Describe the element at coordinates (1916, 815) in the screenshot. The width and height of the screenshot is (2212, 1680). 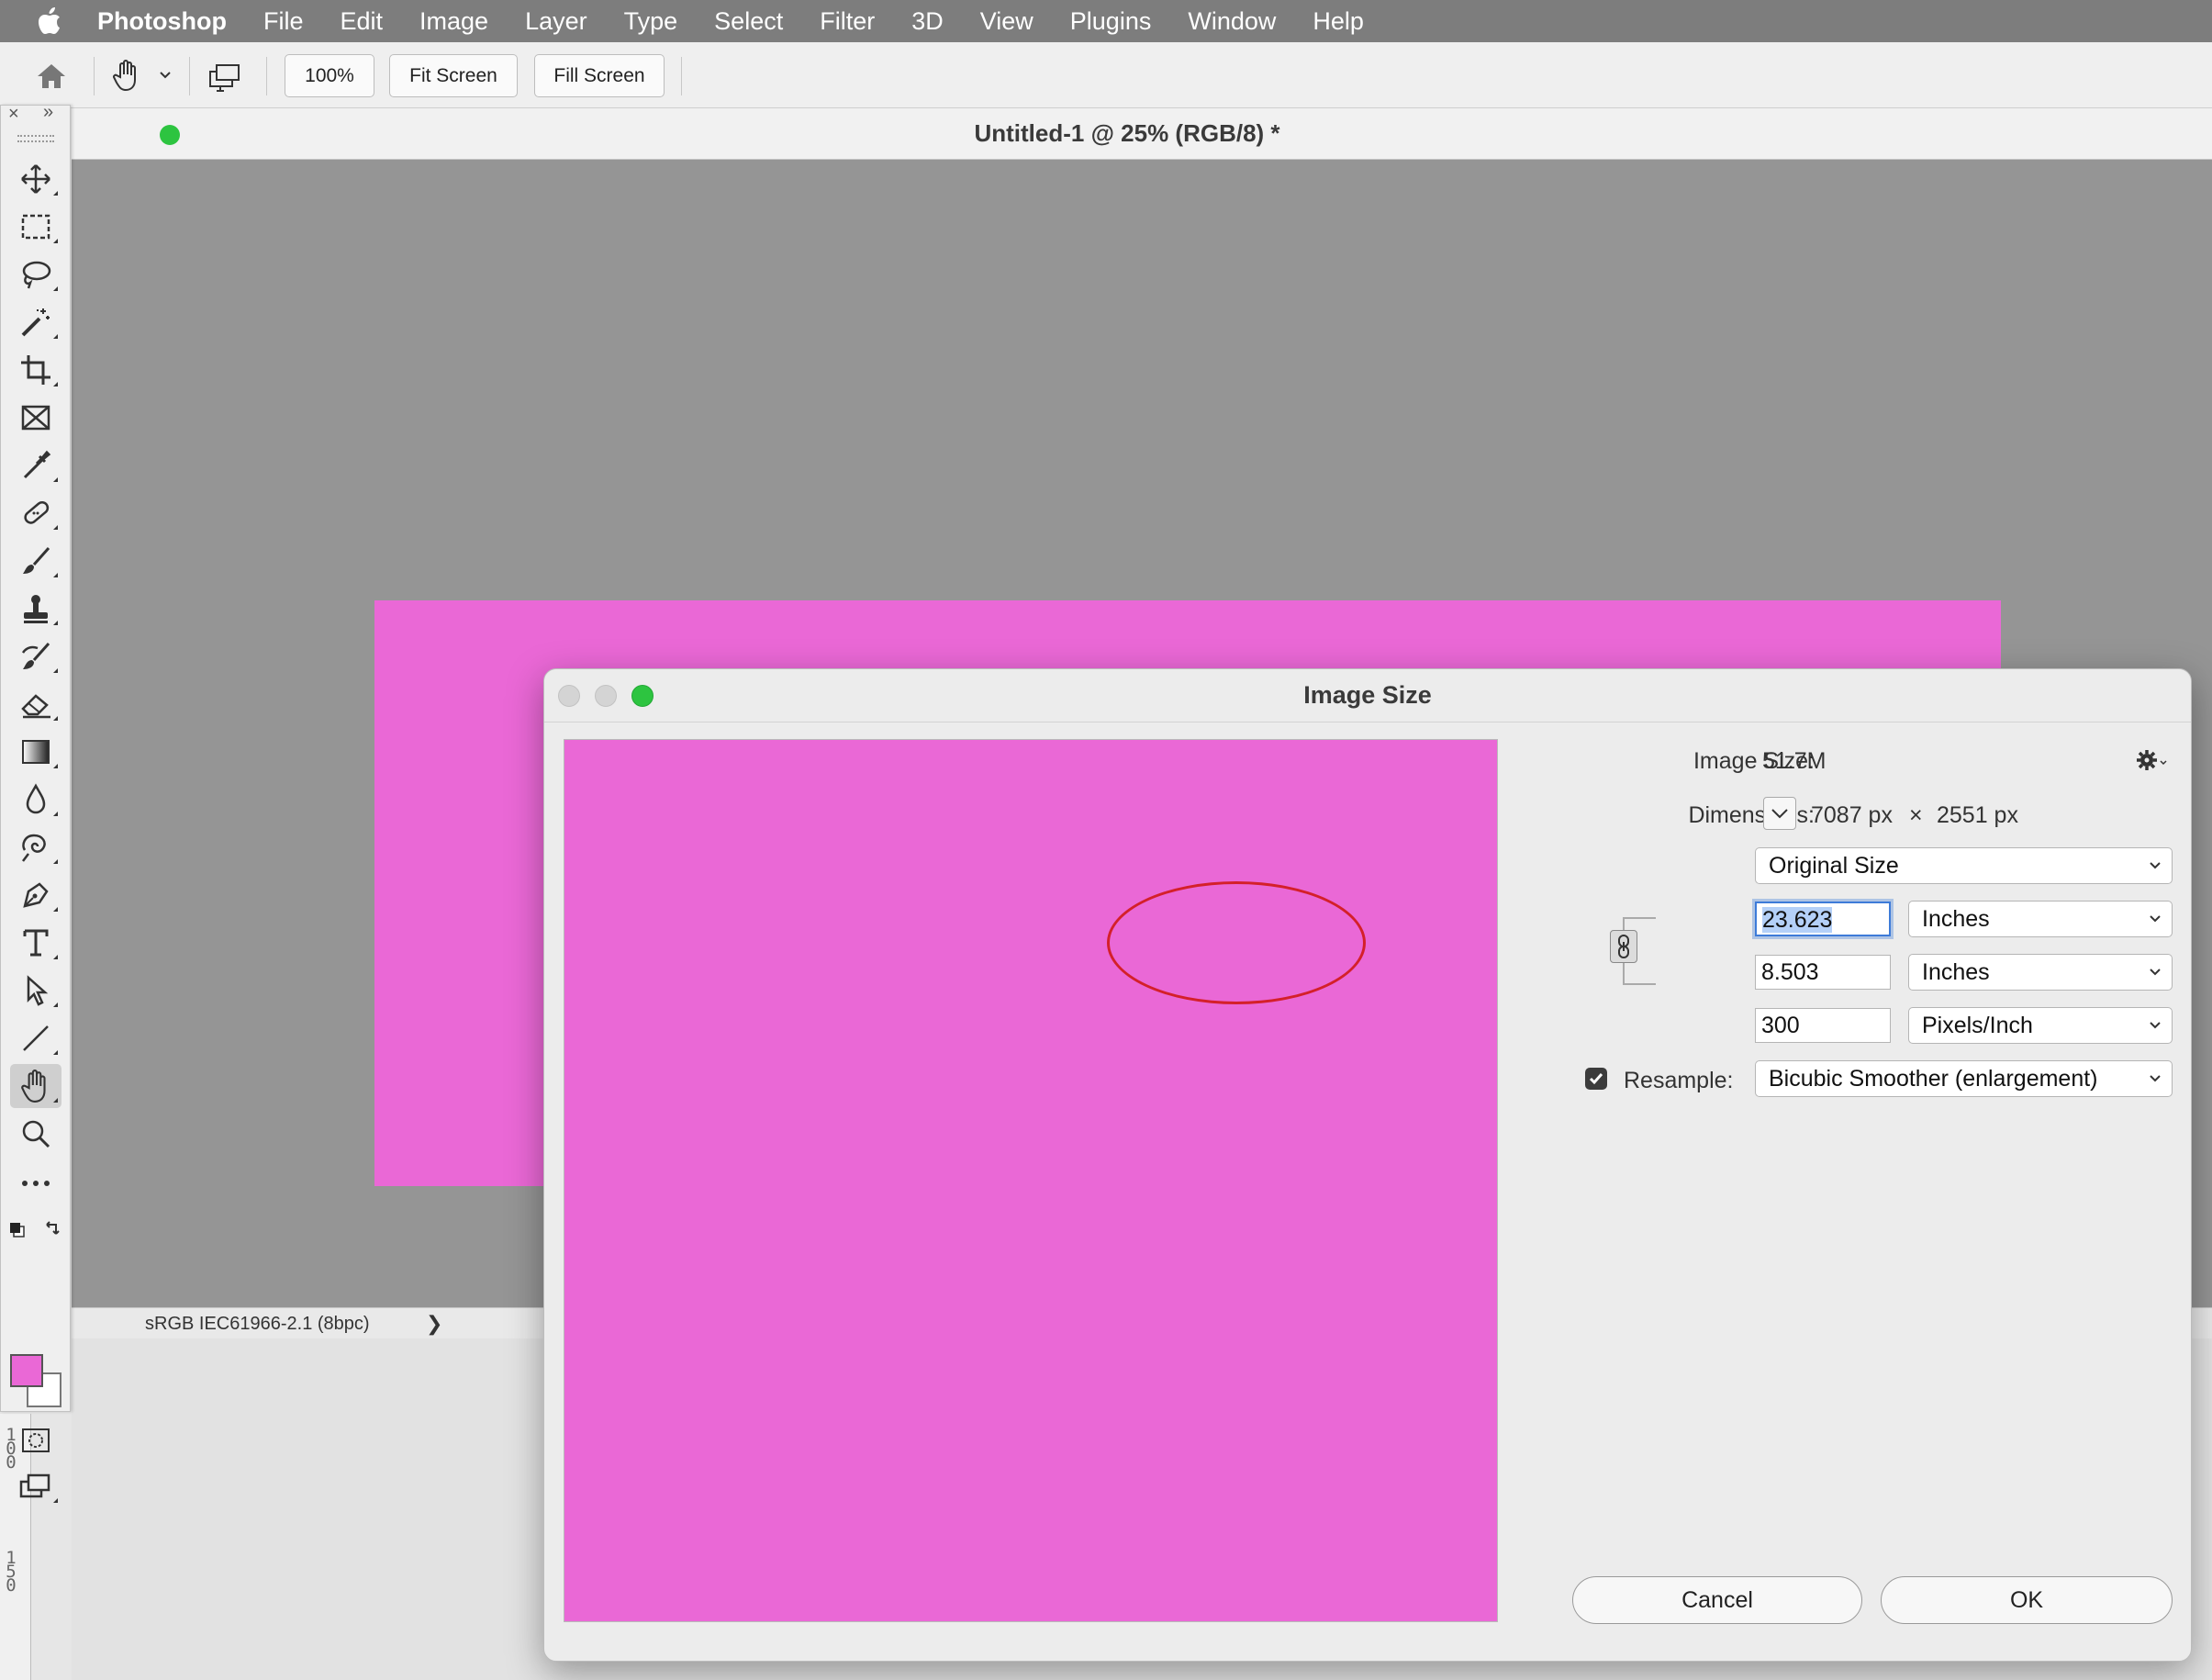
I see `dimensions-times: ×` at that location.